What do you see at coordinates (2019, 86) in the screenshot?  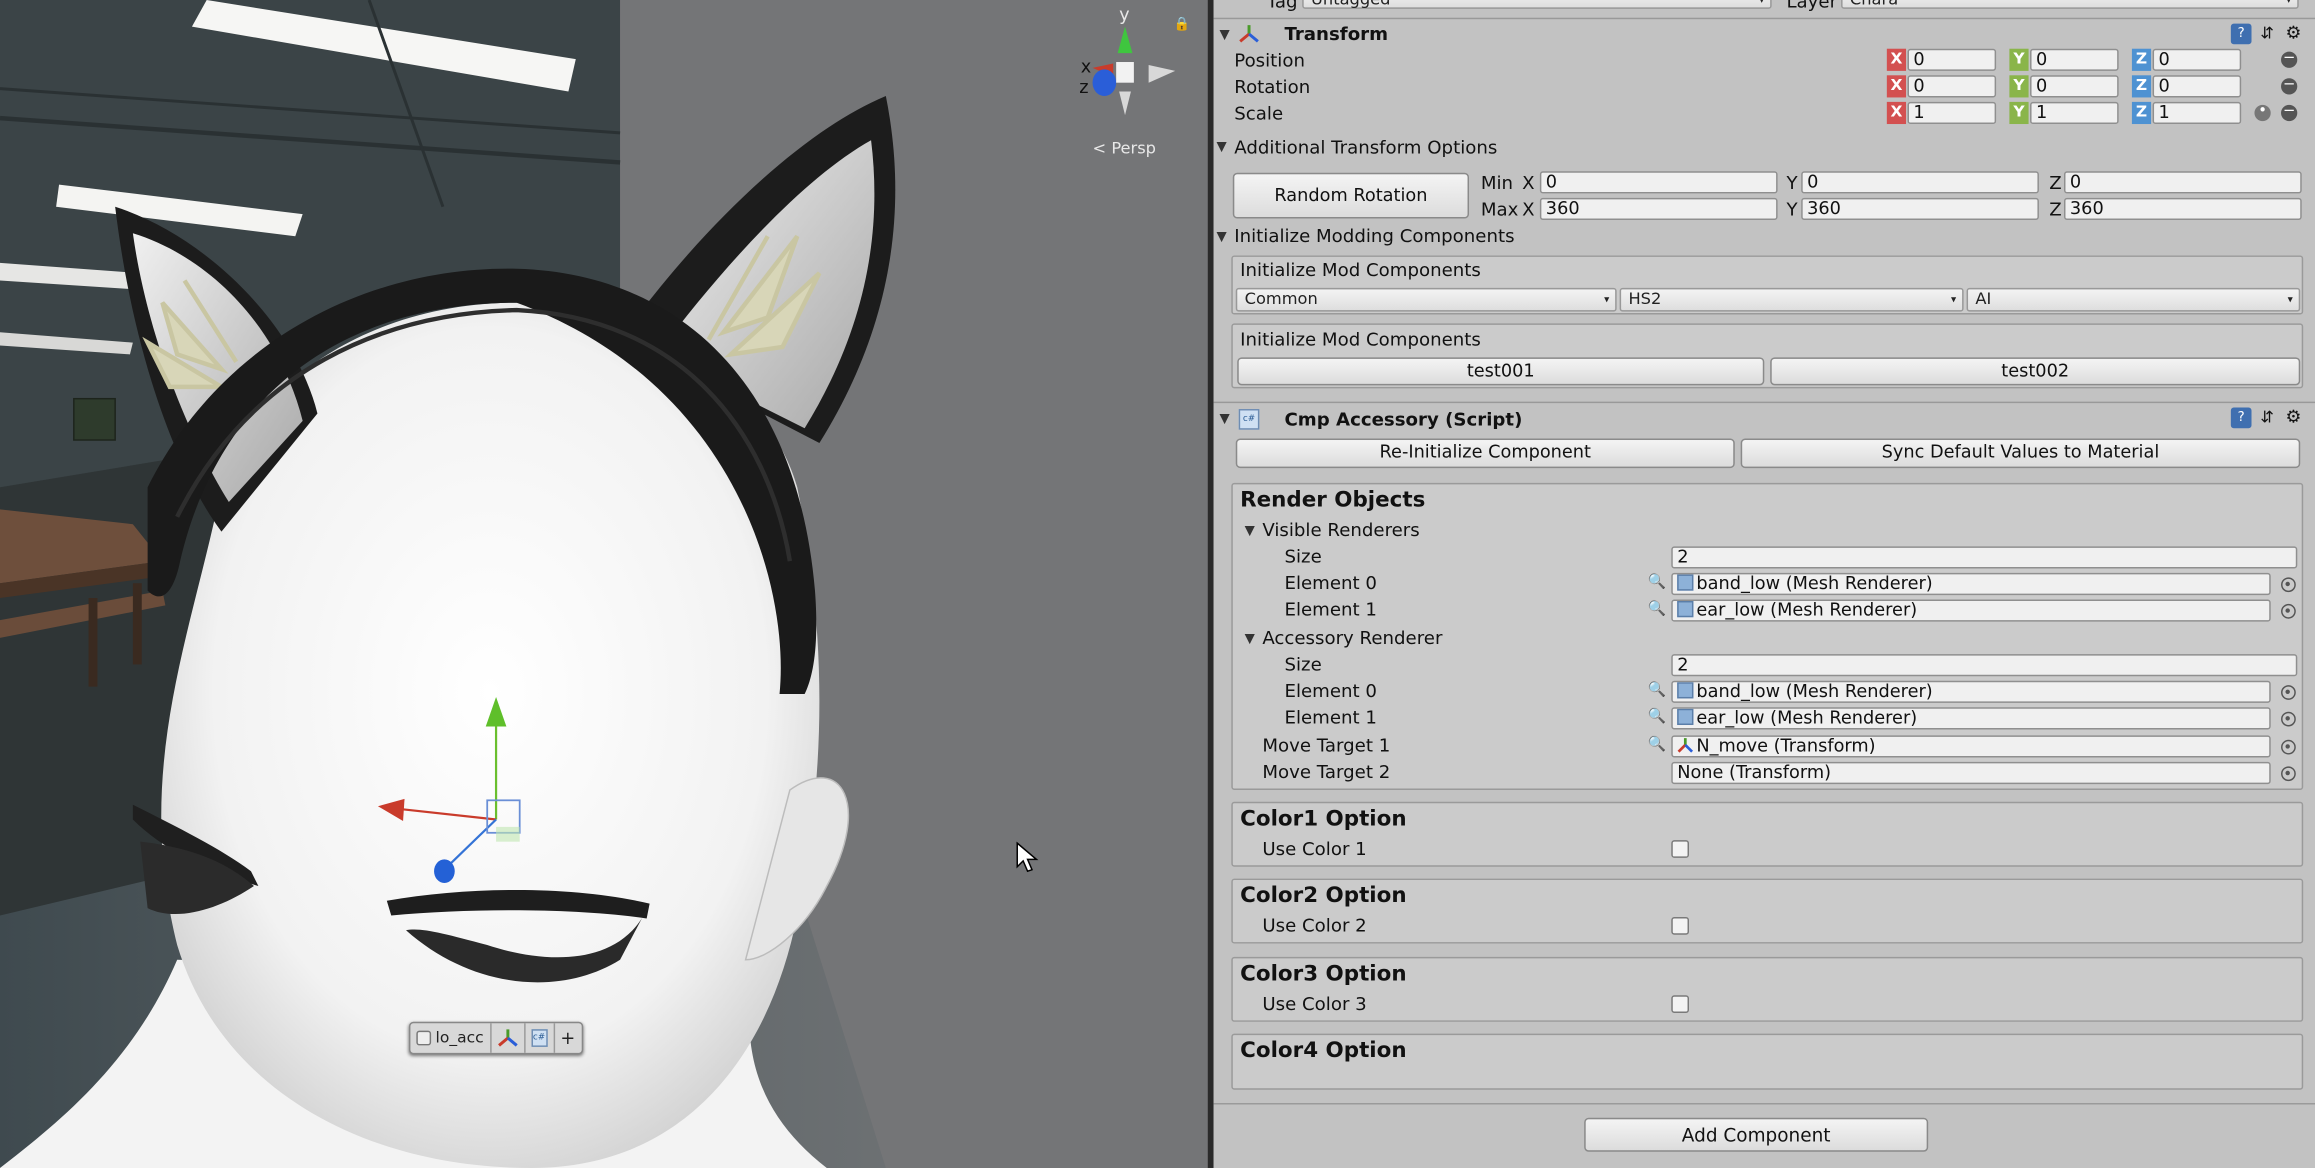 I see `rotation-y-axis: Y` at bounding box center [2019, 86].